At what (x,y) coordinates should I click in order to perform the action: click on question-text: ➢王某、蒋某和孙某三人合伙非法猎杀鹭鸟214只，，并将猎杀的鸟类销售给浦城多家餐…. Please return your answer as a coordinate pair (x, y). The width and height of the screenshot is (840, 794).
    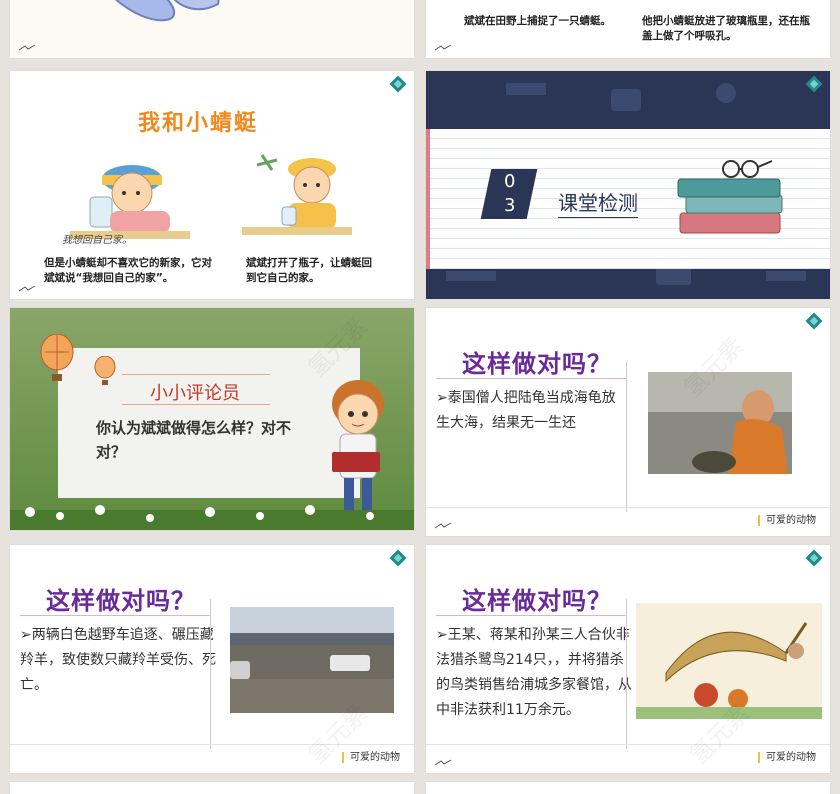
    Looking at the image, I should click on (534, 672).